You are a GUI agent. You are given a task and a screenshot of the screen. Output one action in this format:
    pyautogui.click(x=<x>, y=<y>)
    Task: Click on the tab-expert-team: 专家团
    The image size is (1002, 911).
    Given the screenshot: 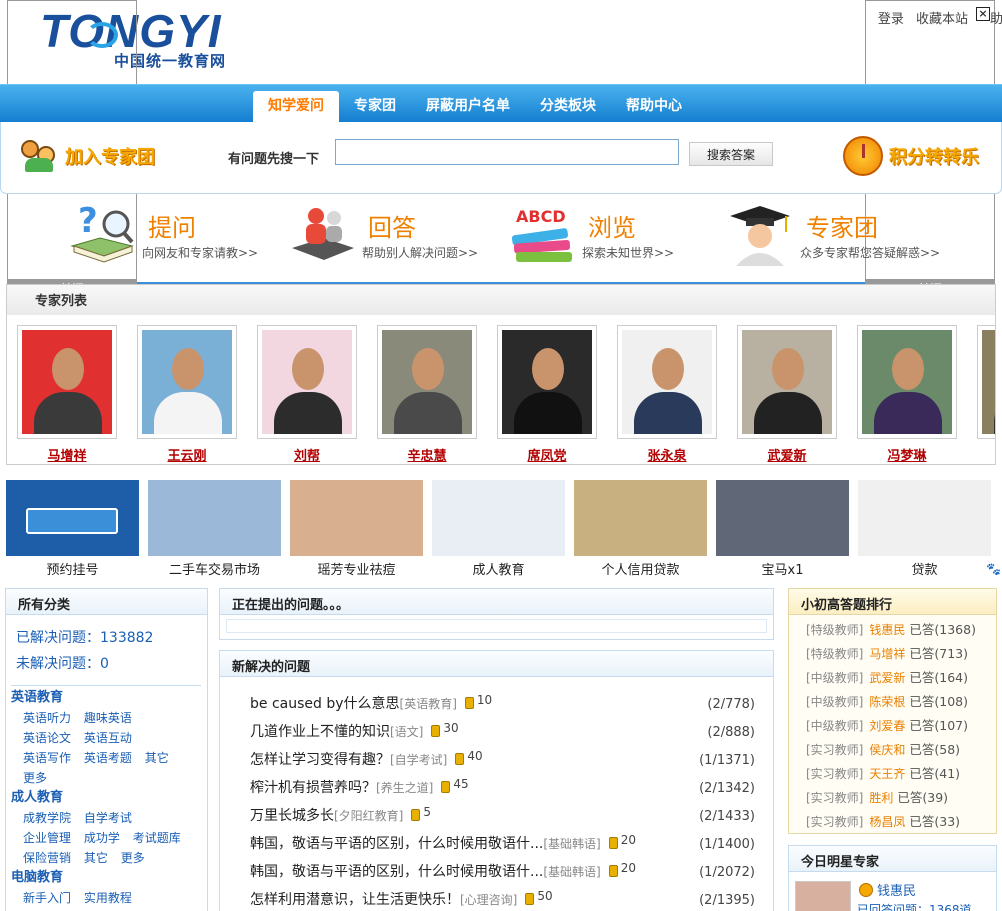 What is the action you would take?
    pyautogui.click(x=375, y=107)
    